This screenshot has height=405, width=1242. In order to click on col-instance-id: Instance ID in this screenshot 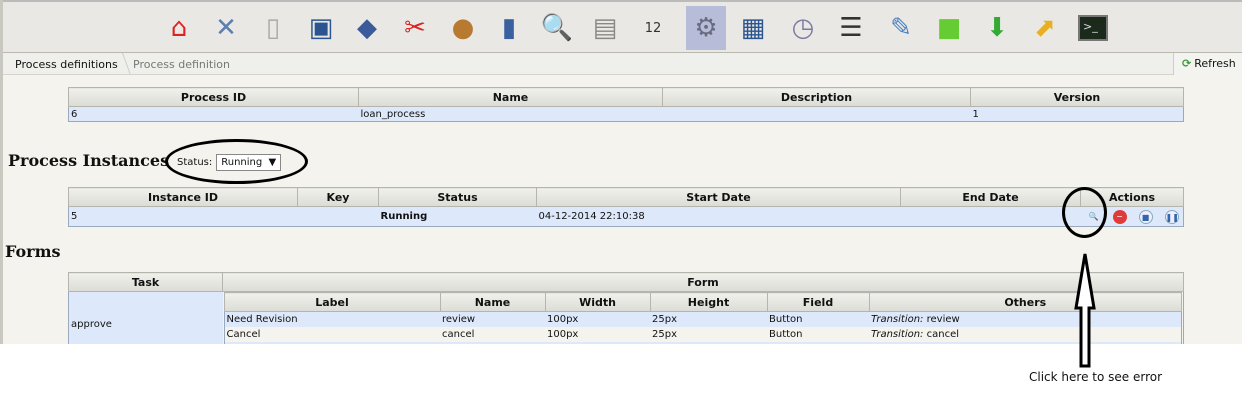, I will do `click(183, 197)`.